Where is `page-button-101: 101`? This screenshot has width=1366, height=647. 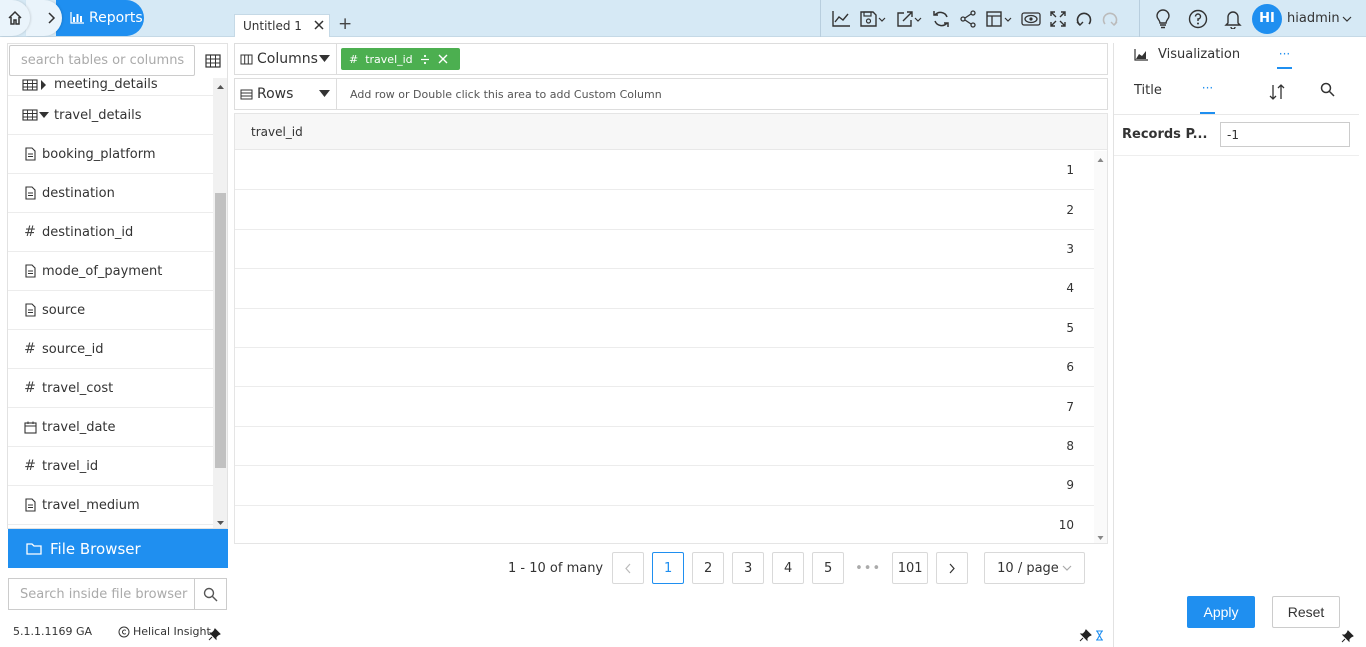 page-button-101: 101 is located at coordinates (910, 568).